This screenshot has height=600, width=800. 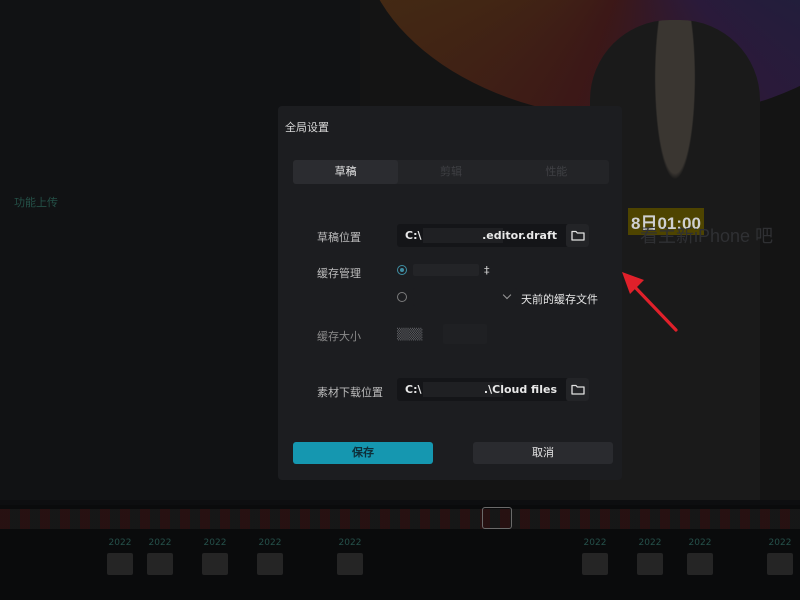 I want to click on media-panel-text: 功能上传, so click(x=36, y=202).